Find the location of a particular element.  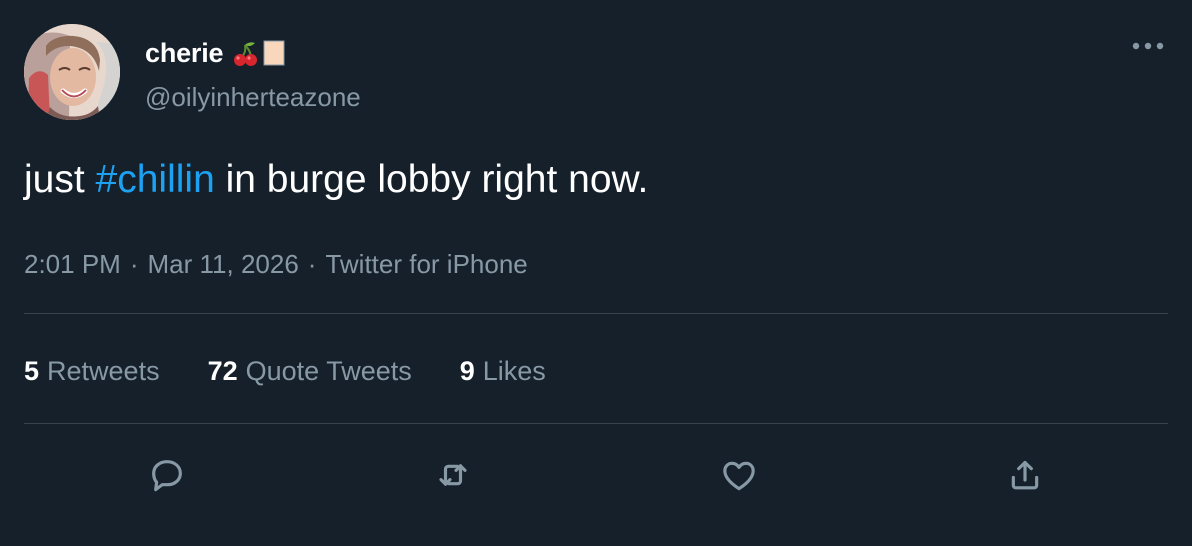

retweet-icon is located at coordinates (453, 475).